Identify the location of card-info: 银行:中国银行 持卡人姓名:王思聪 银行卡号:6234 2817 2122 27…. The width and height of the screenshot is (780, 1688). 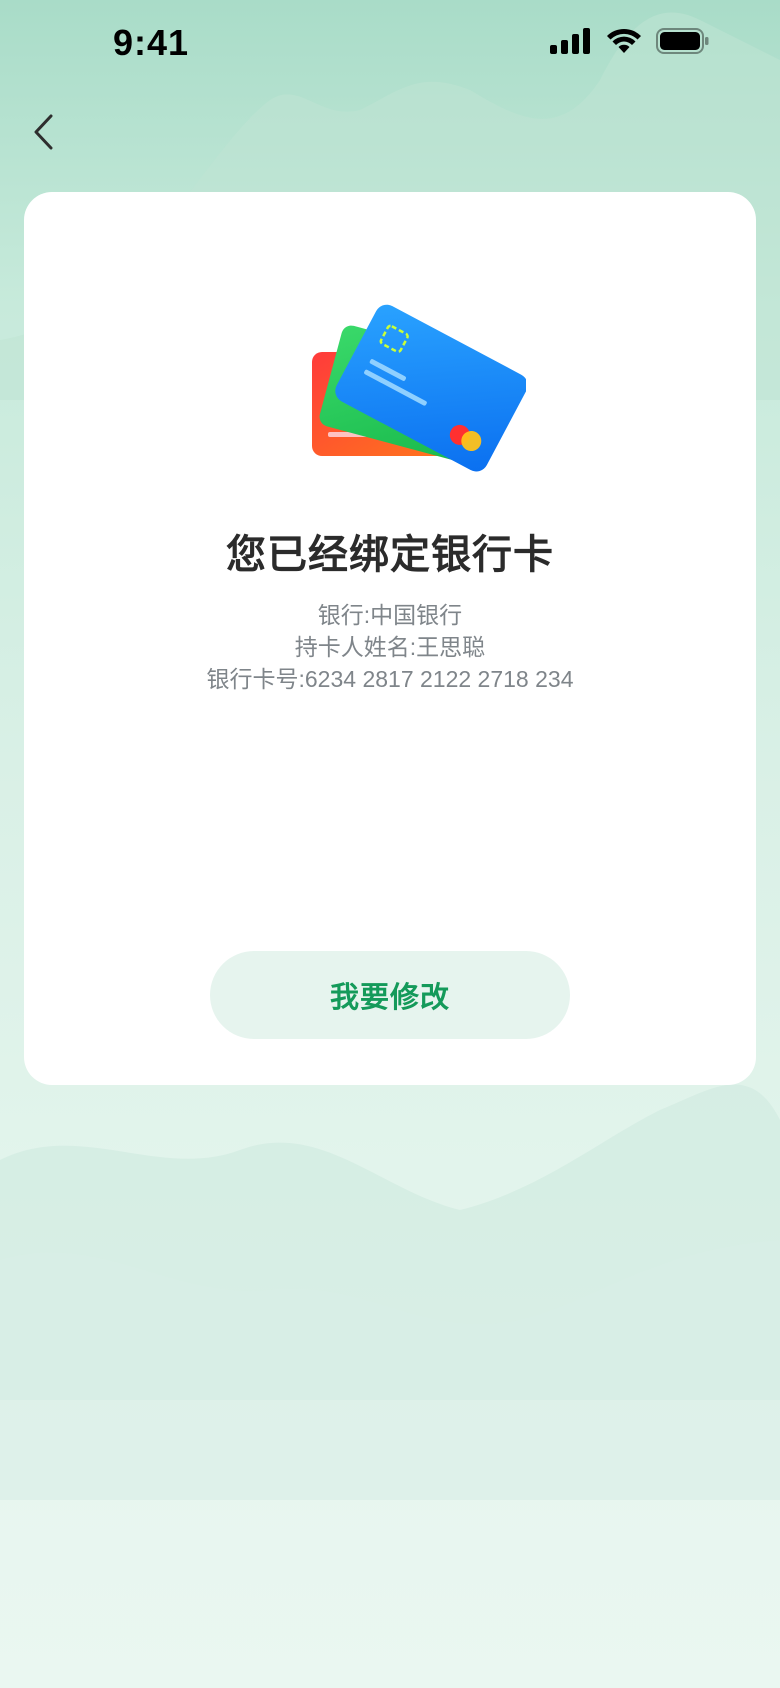
(390, 647).